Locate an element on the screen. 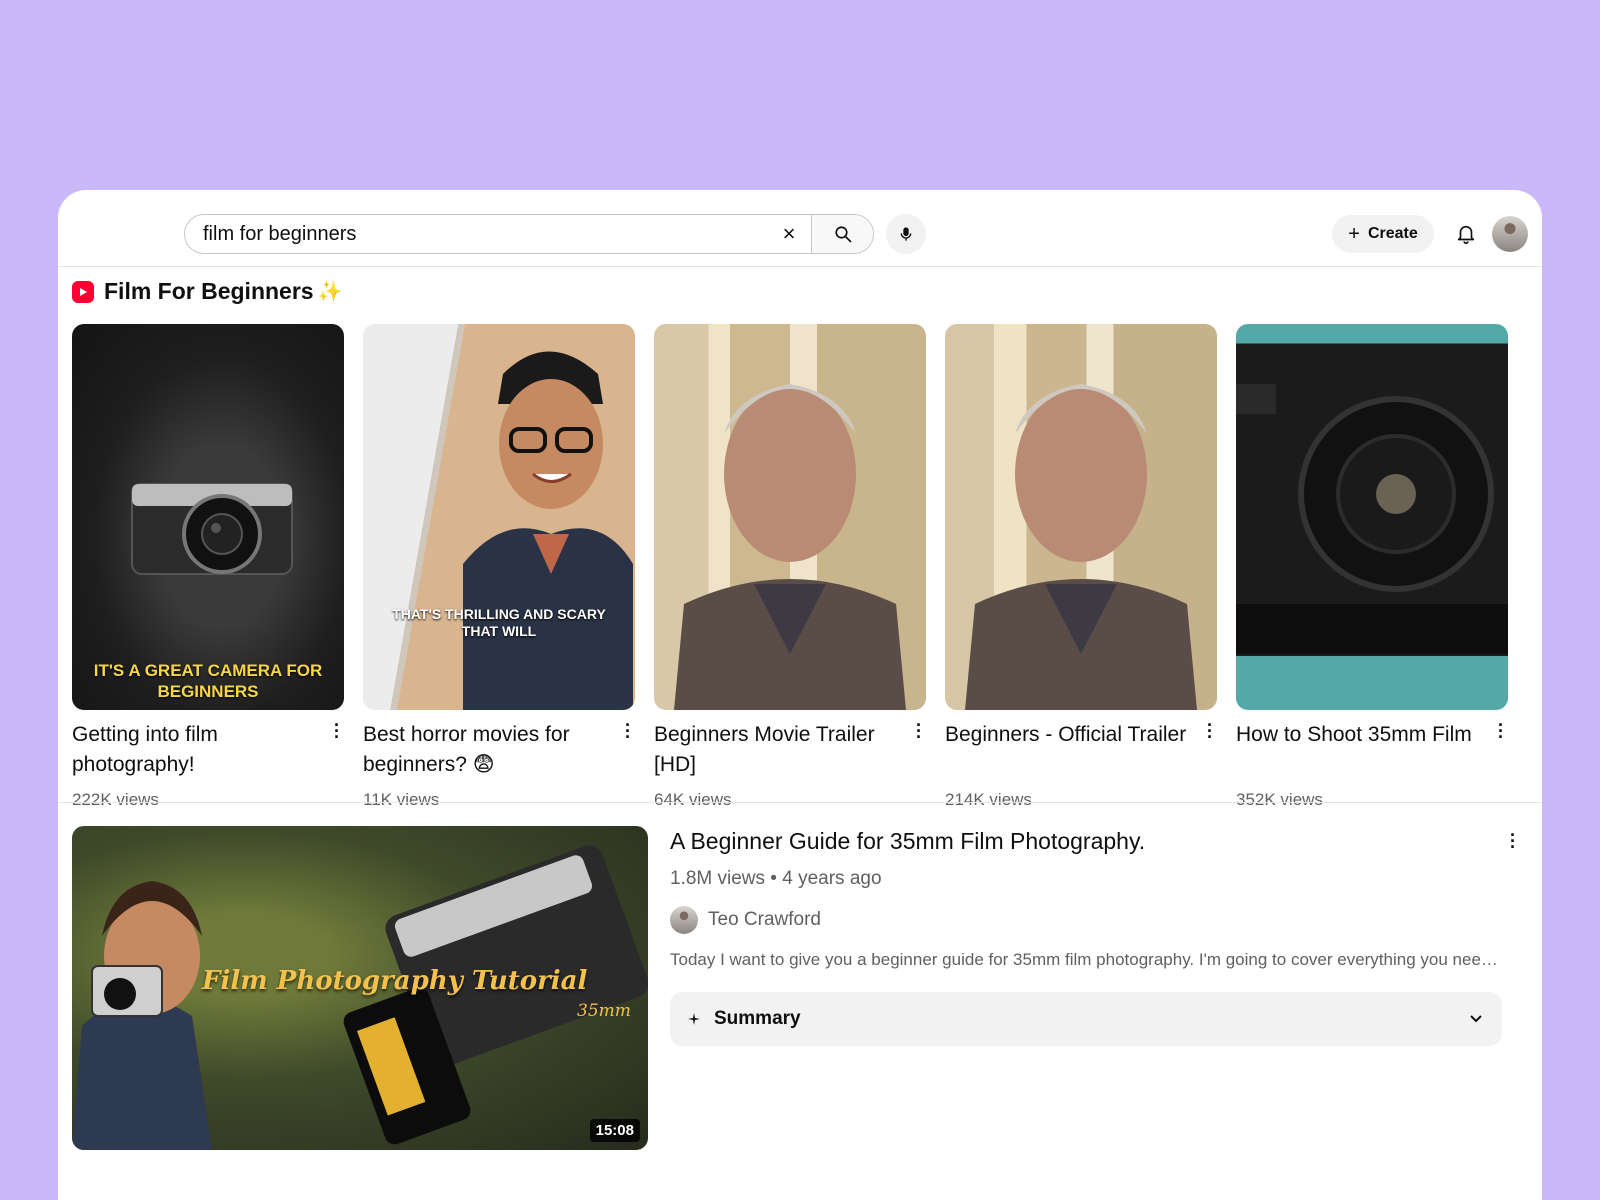 Image resolution: width=1600 pixels, height=1200 pixels. short-caption: THAT'S THRILLING AND SCARY THAT WILL is located at coordinates (499, 622).